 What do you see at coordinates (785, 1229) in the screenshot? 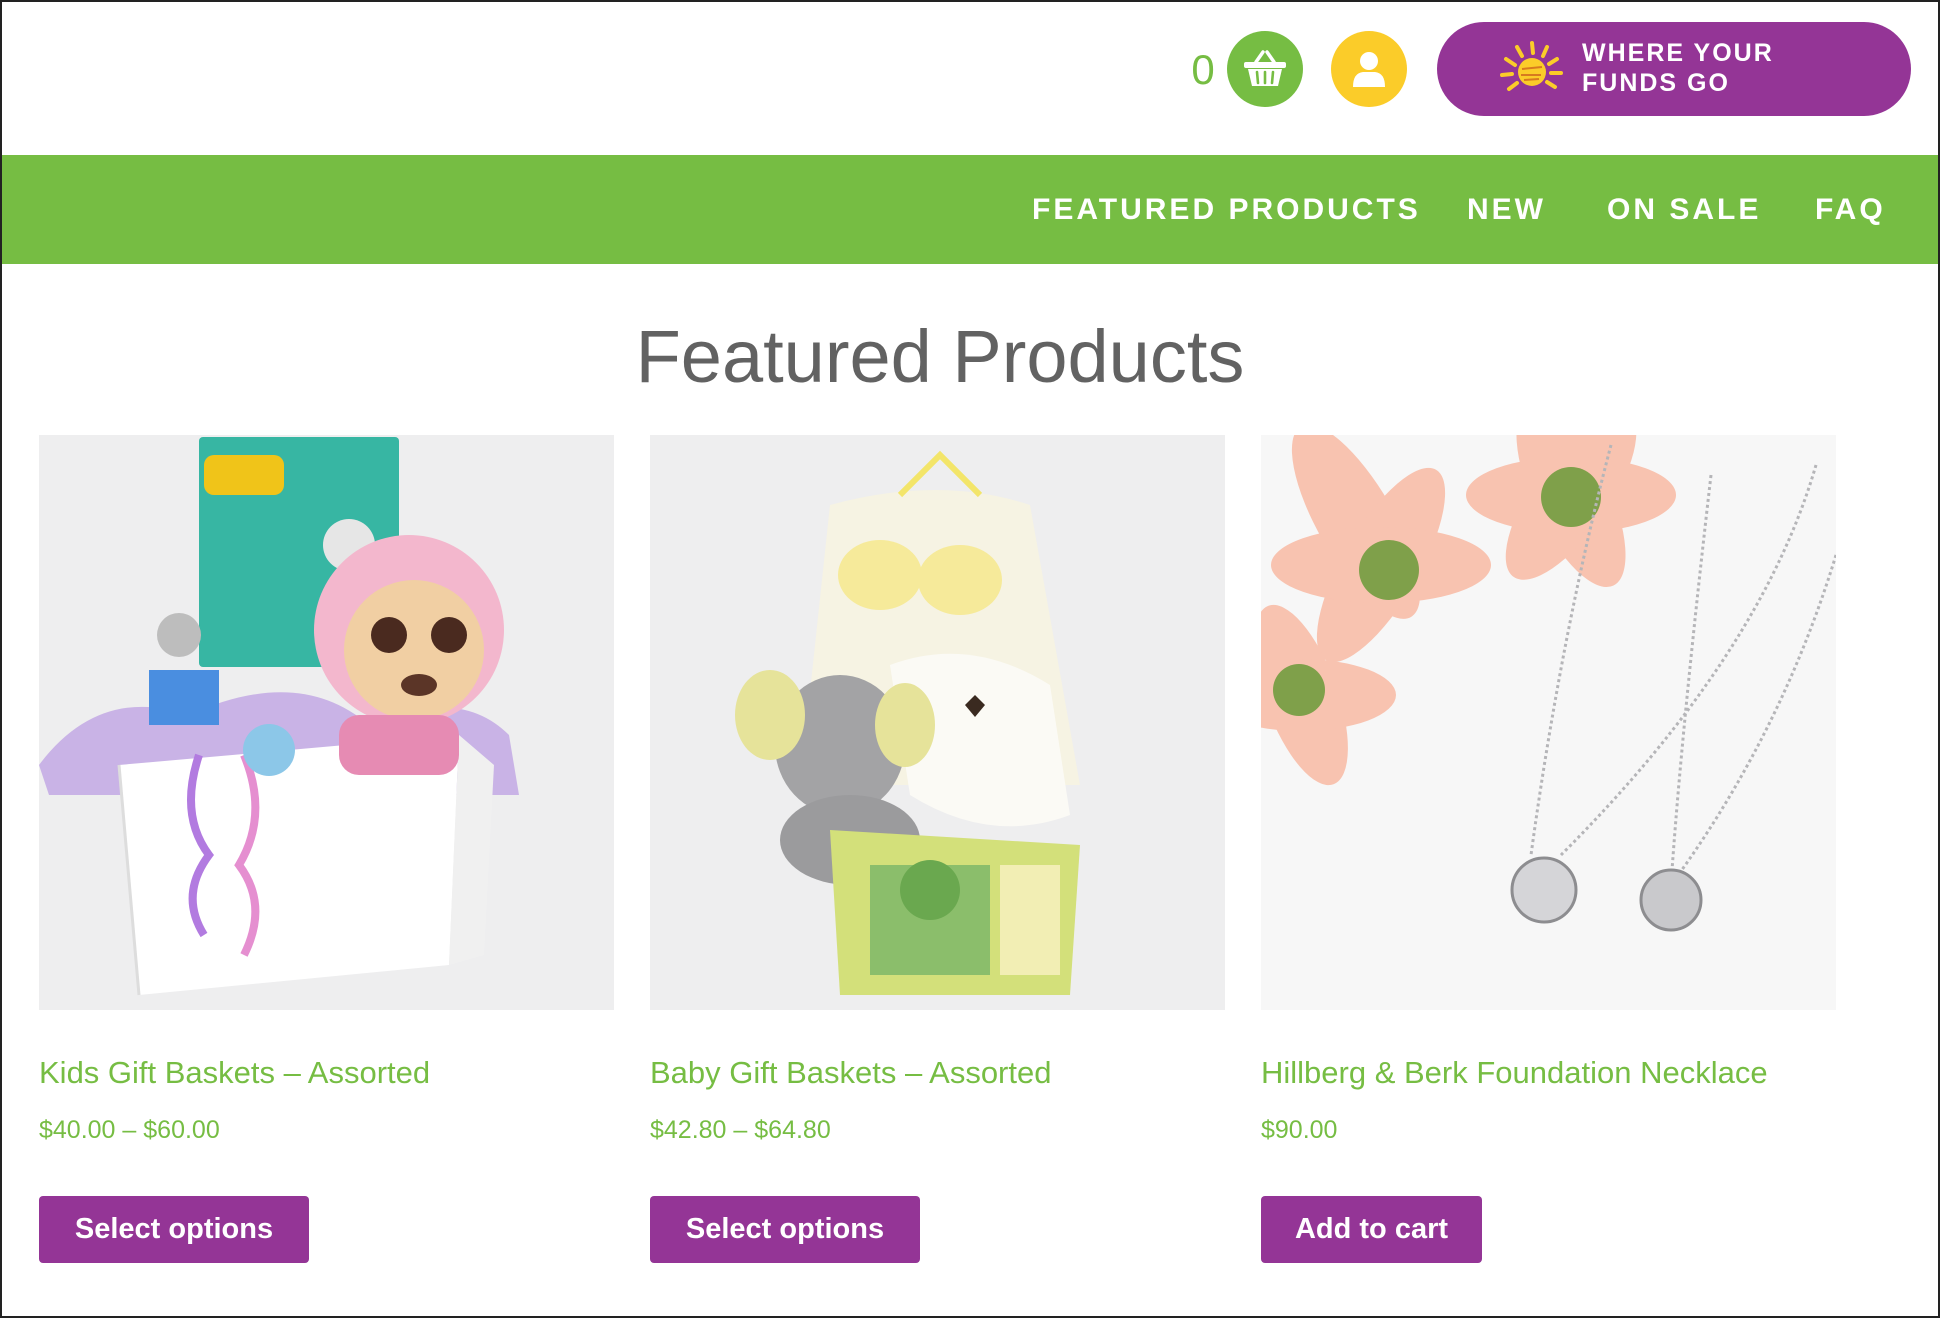
I see `select-options-button-baby: Select options` at bounding box center [785, 1229].